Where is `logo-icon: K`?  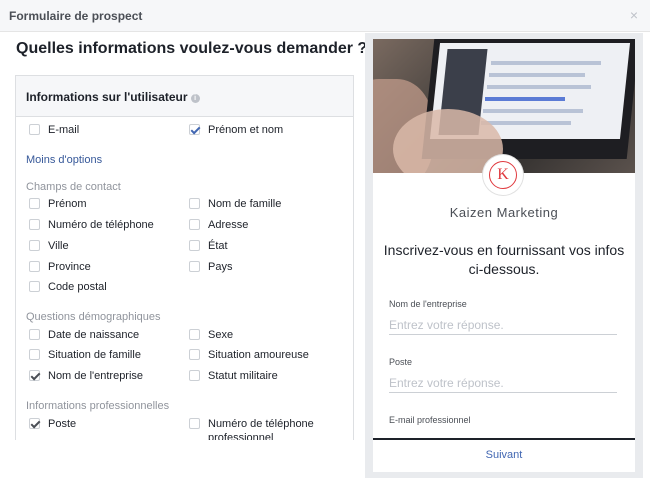
logo-icon: K is located at coordinates (503, 175).